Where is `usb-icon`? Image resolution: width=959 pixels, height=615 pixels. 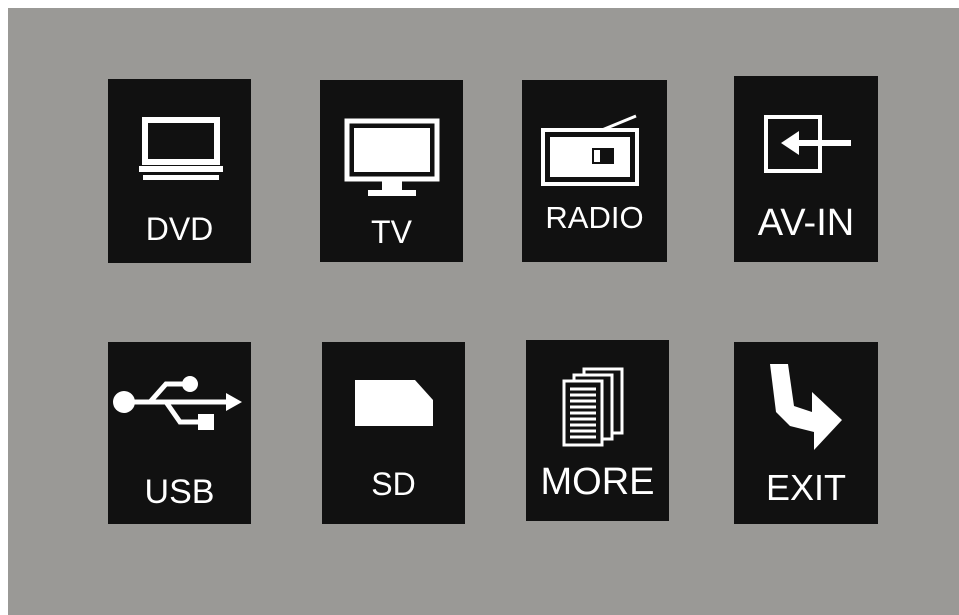 usb-icon is located at coordinates (177, 403).